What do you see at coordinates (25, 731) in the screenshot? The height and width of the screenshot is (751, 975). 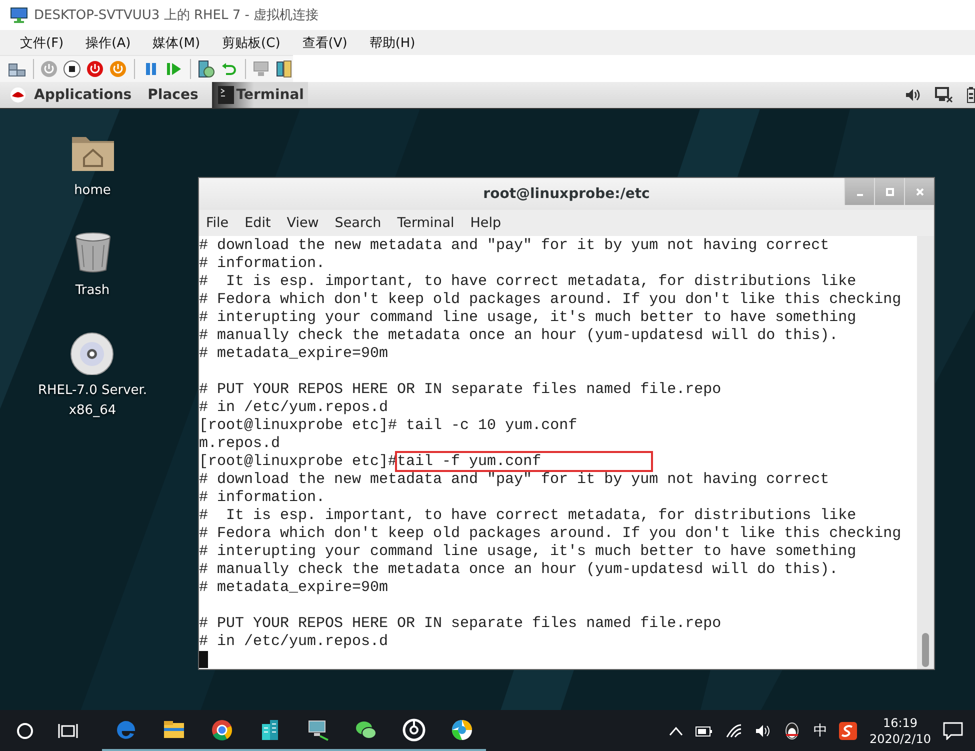 I see `circle-icon` at bounding box center [25, 731].